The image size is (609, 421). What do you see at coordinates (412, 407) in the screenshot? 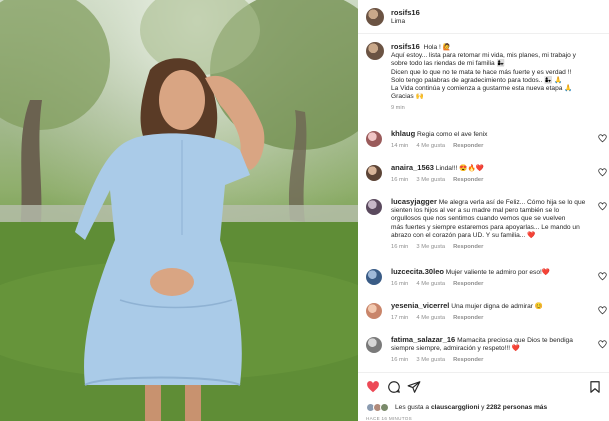
I see `likes-prefix: Les gusta a` at bounding box center [412, 407].